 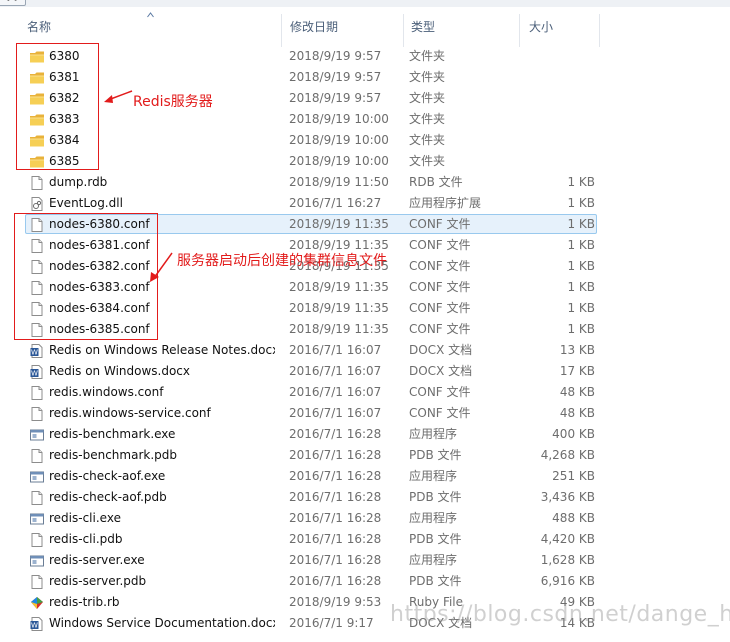 I want to click on file-row: EventLog.dll 2016/7/1 16:27 应用程序扩展 1 KB, so click(x=365, y=203).